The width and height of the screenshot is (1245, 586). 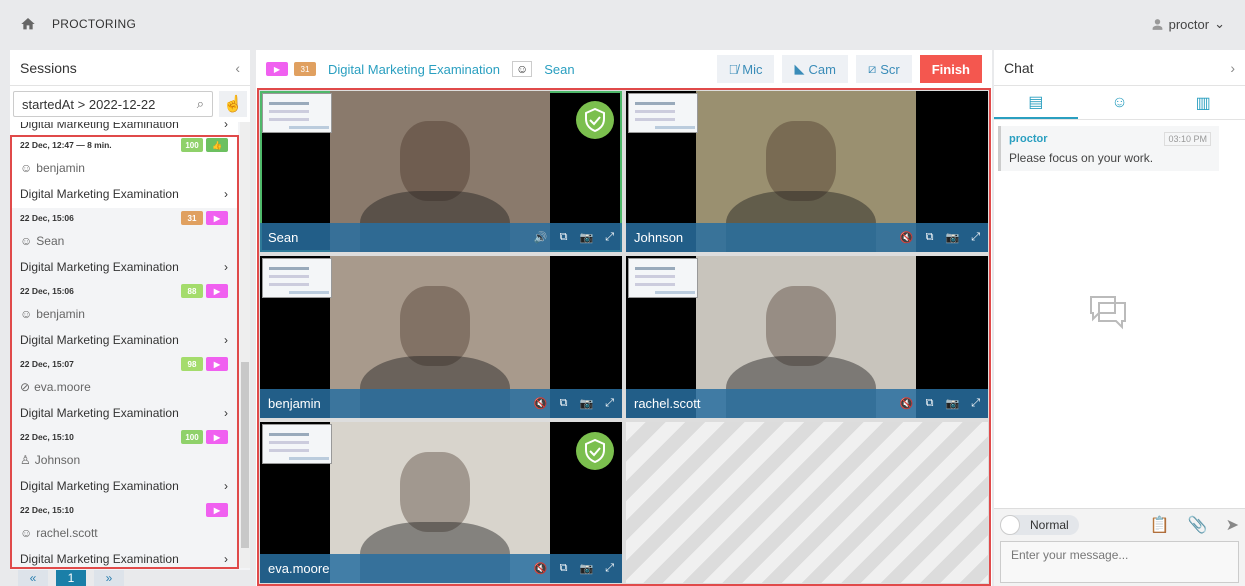 I want to click on search-input: startedAt > 2022-12-22 ⌕, so click(x=113, y=104).